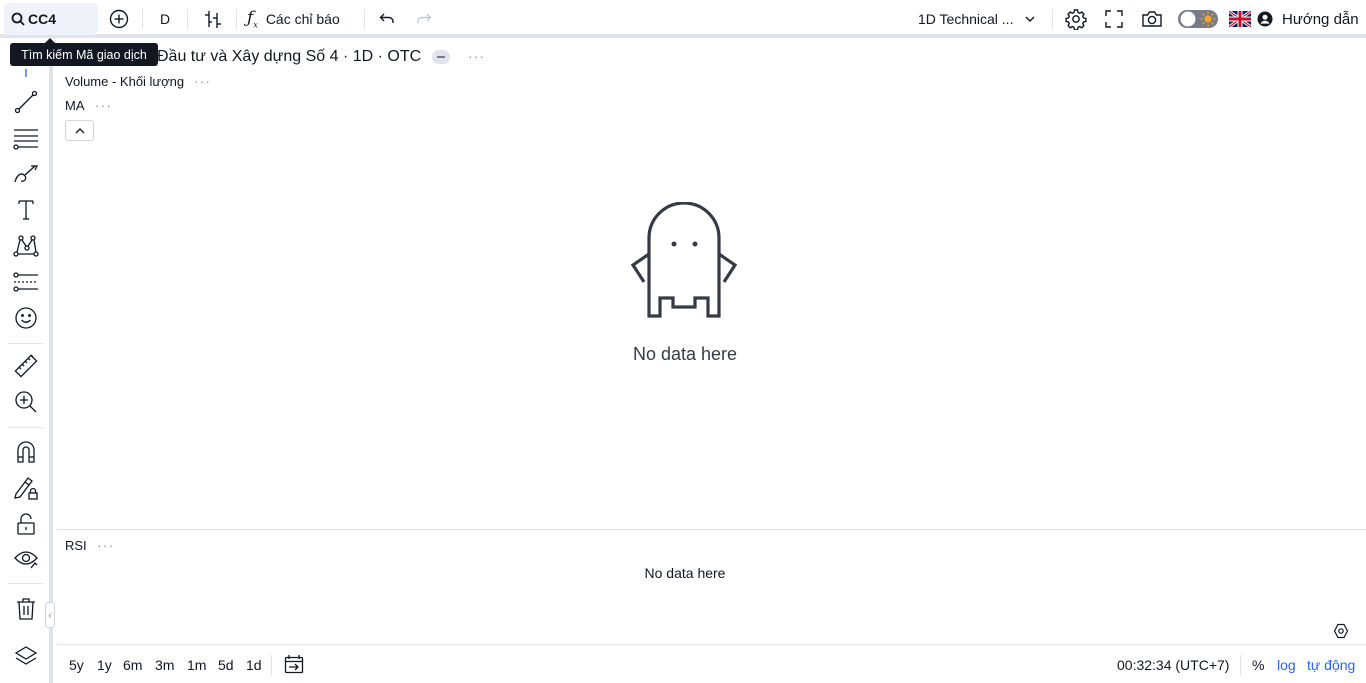 This screenshot has height=683, width=1366. I want to click on brush-icon, so click(26, 174).